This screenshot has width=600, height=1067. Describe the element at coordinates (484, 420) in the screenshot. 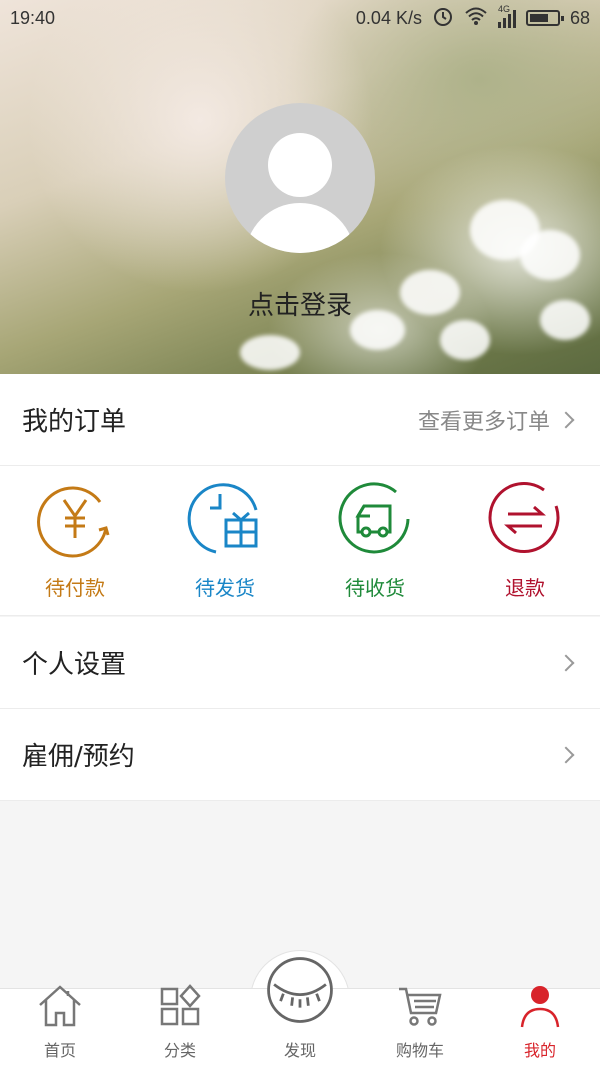

I see `view-more-orders-link: 查看更多订单` at that location.